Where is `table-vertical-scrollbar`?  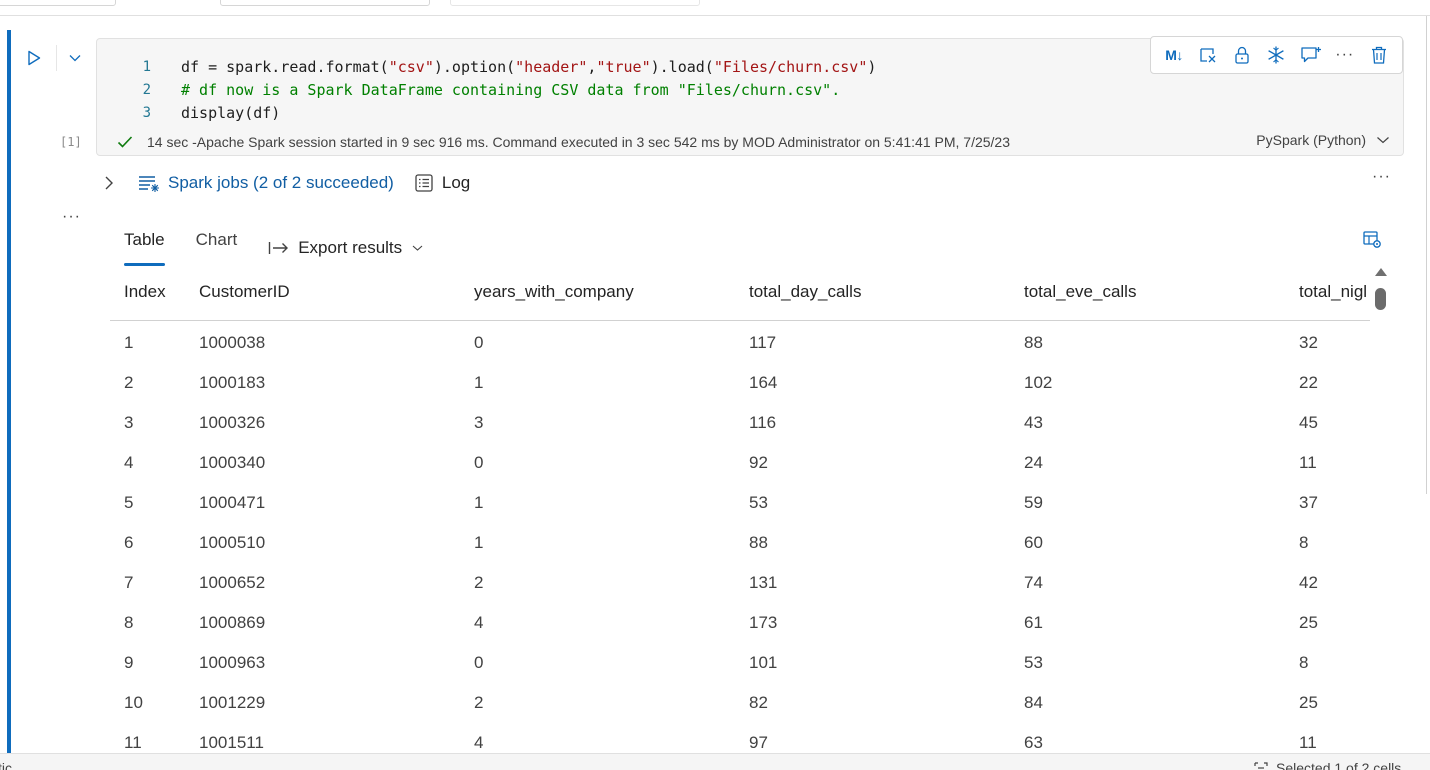 table-vertical-scrollbar is located at coordinates (1381, 509).